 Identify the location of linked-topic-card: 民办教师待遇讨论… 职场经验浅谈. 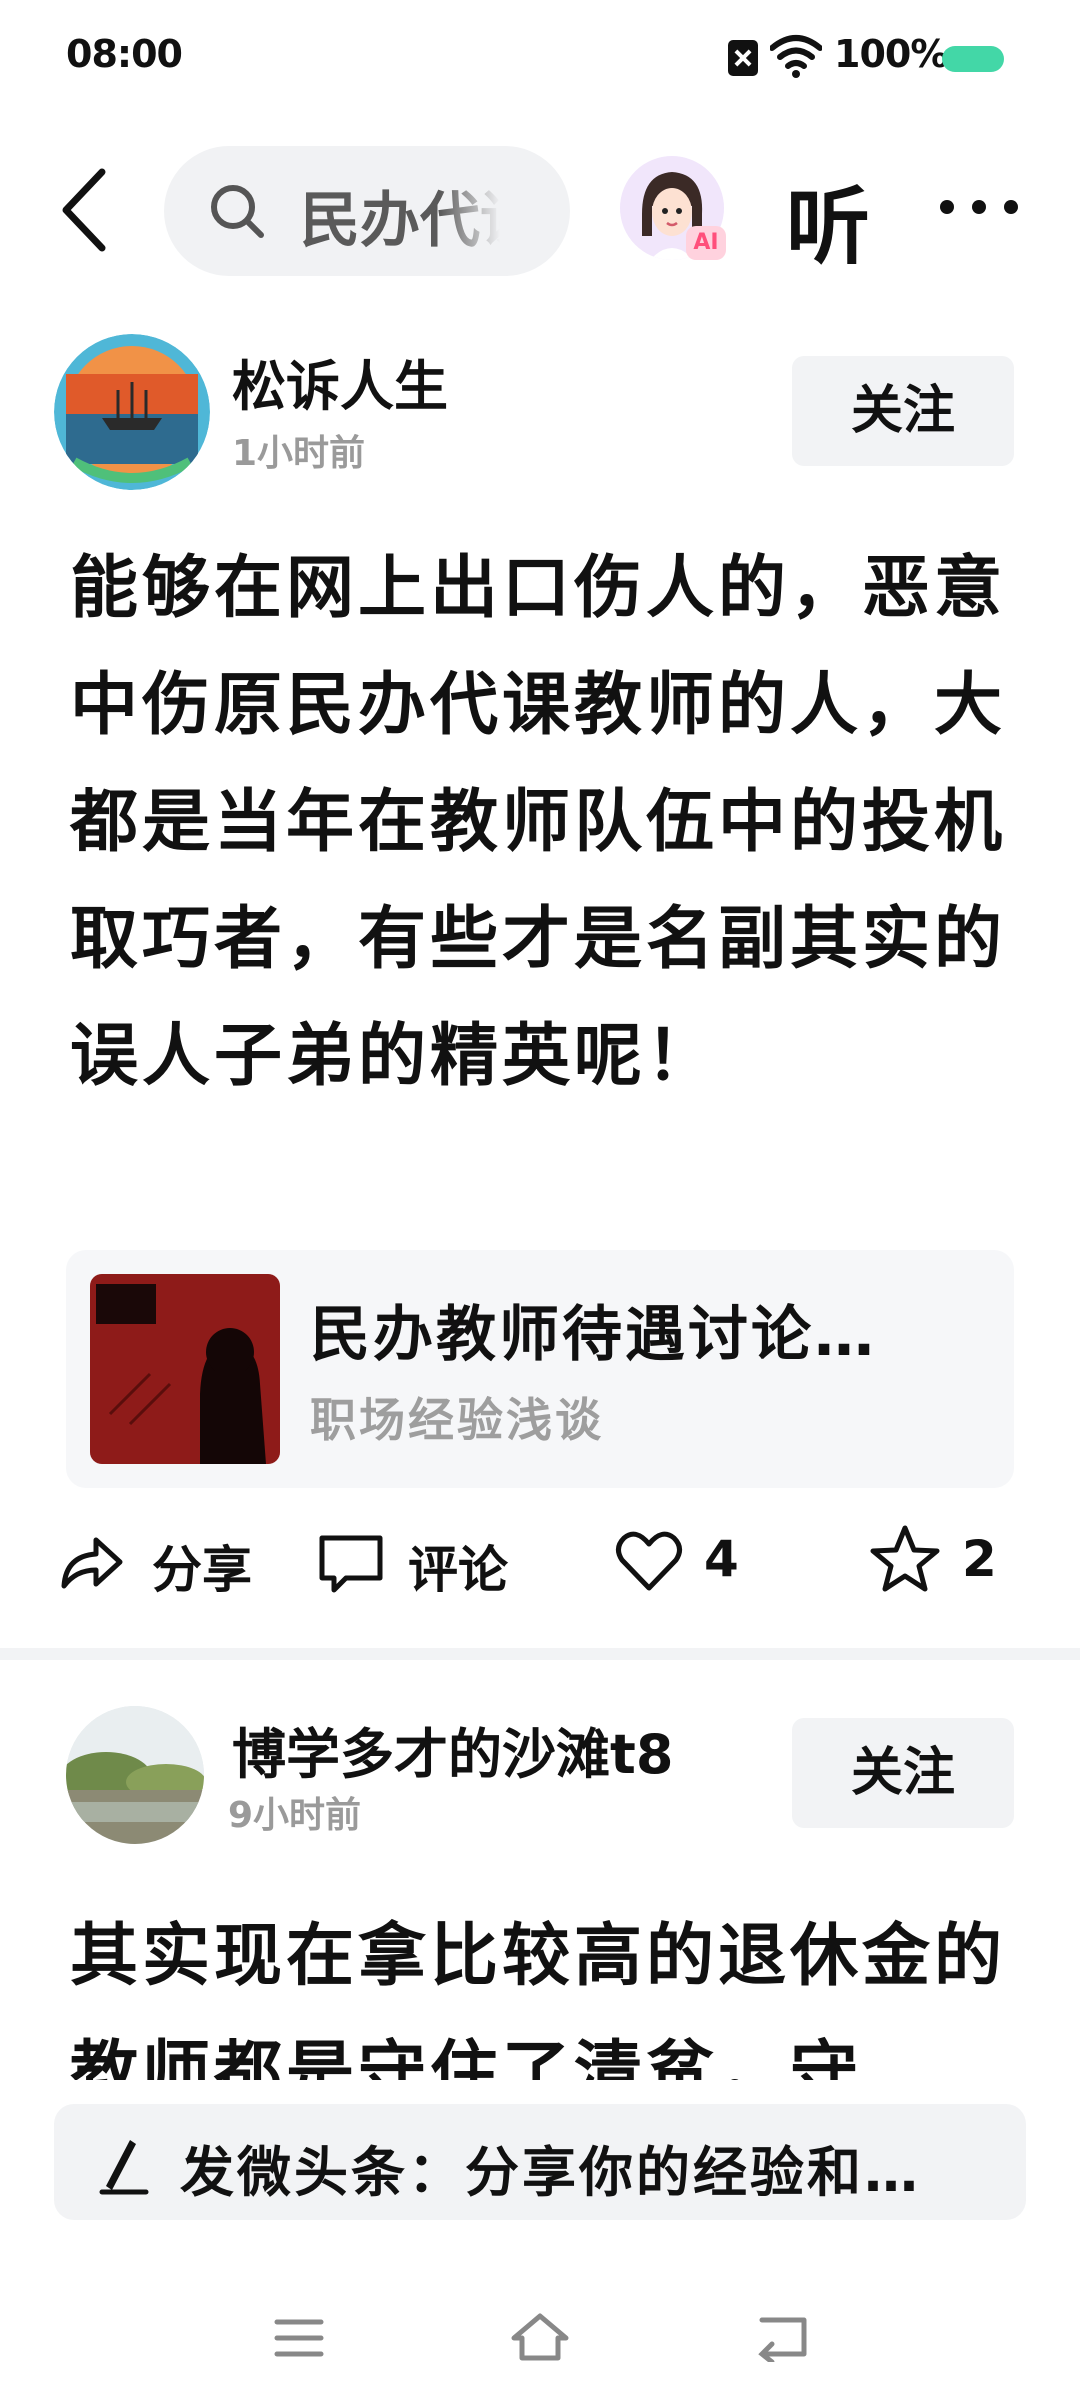
(540, 1369).